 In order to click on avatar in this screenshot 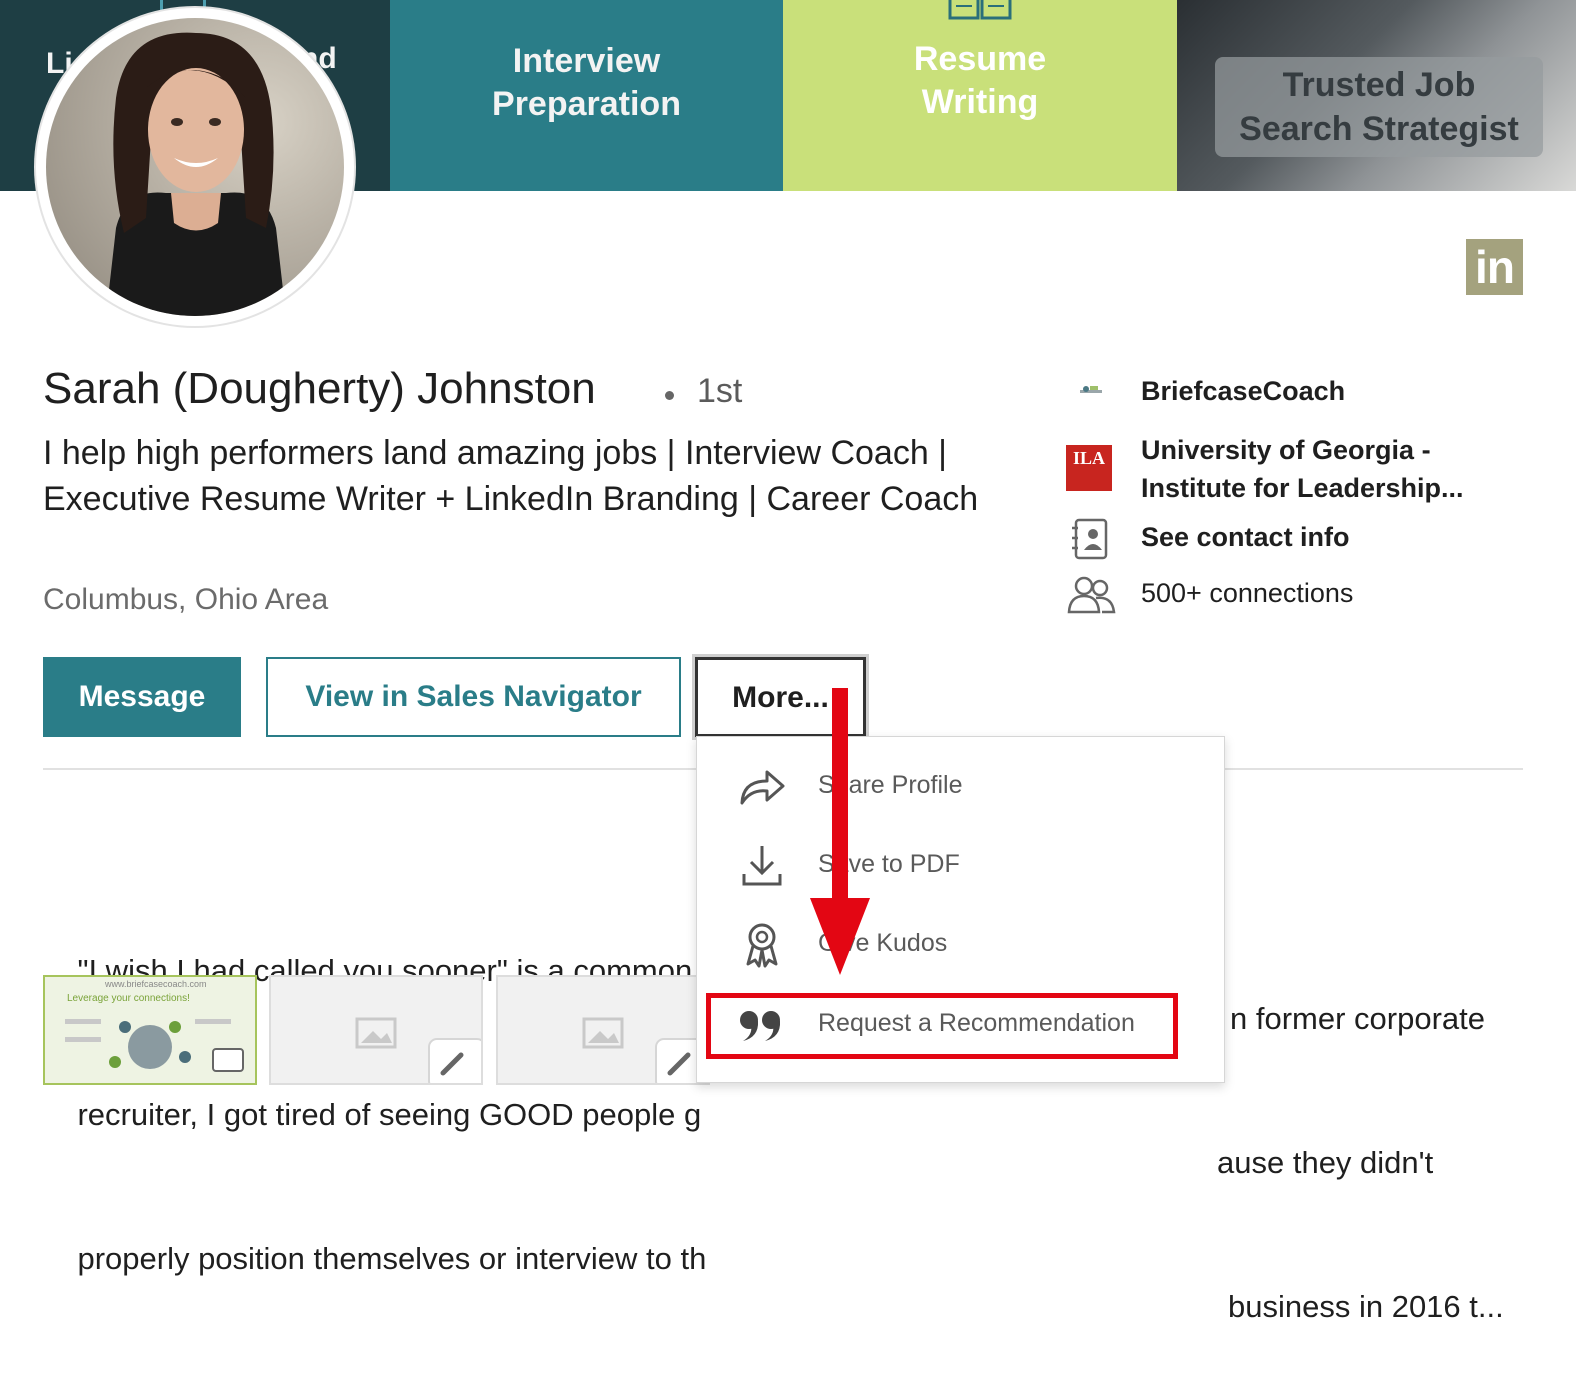, I will do `click(195, 167)`.